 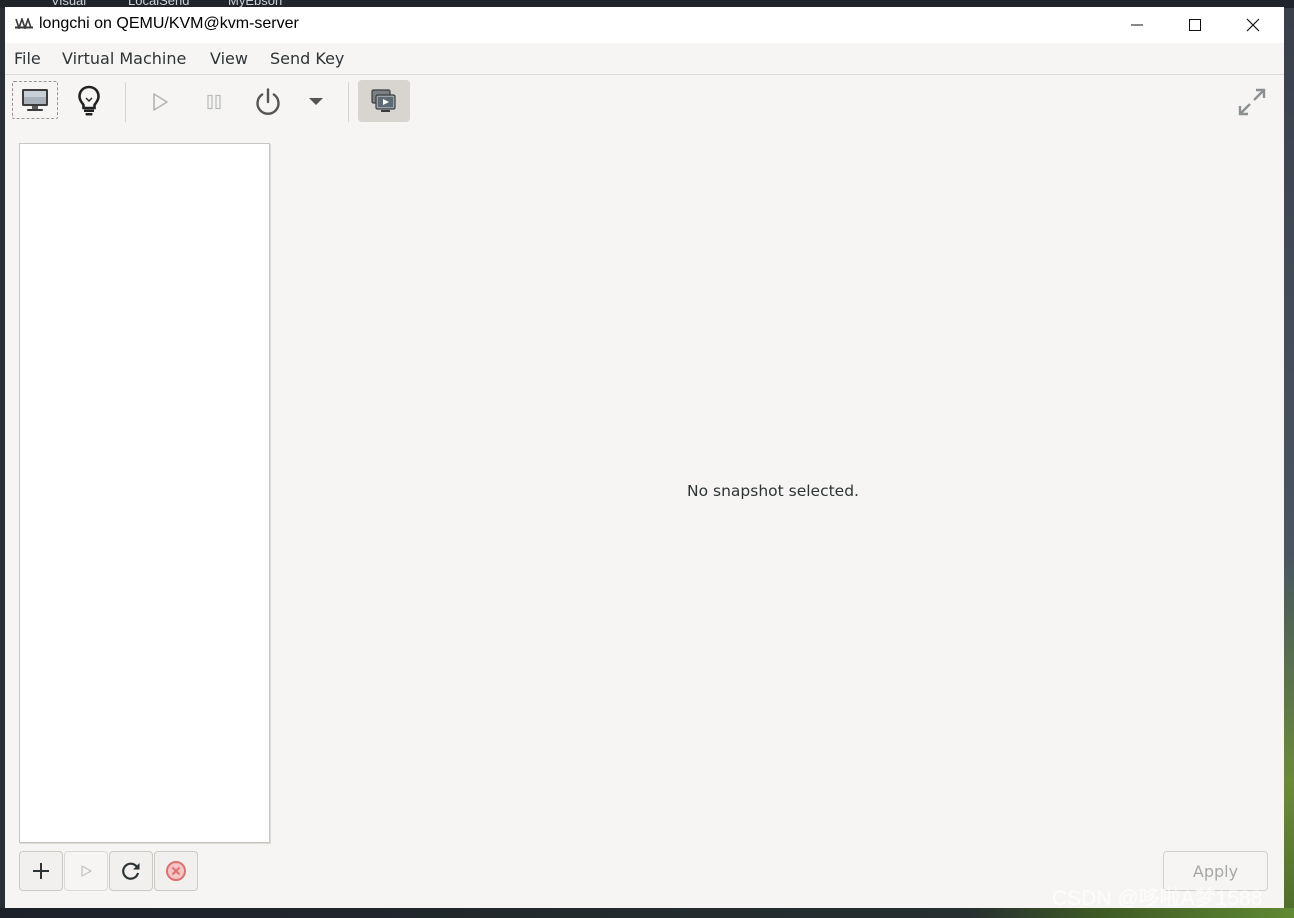 I want to click on power-icon, so click(x=268, y=101).